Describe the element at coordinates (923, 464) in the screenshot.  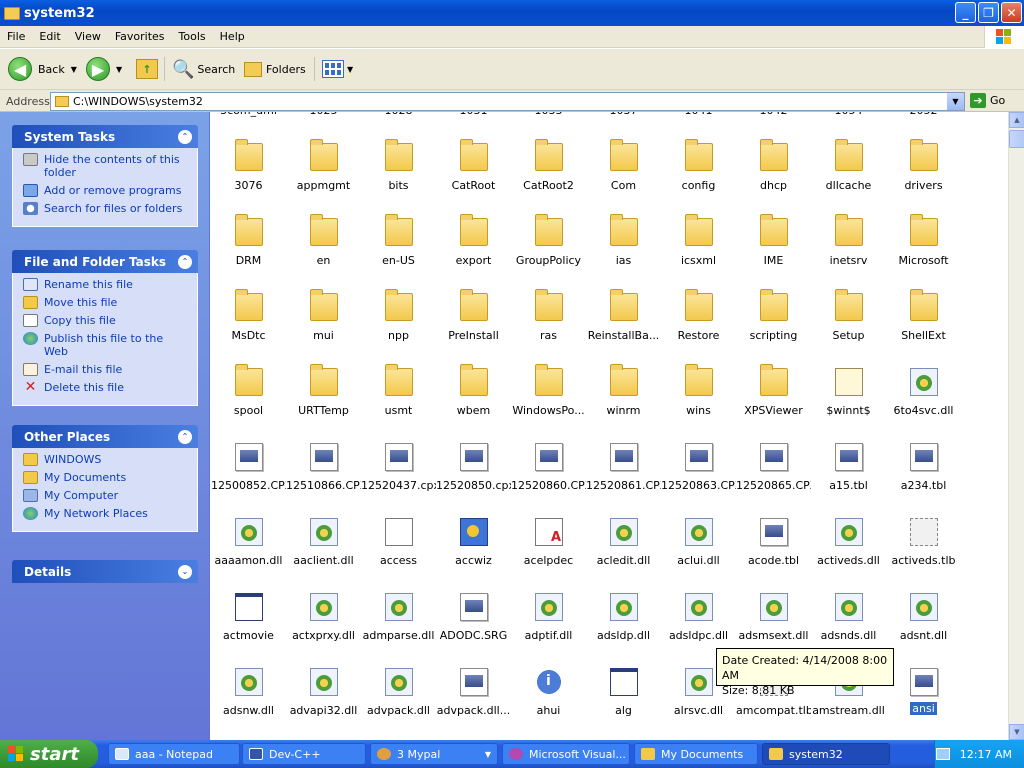
I see `file-item: a234.tbl` at that location.